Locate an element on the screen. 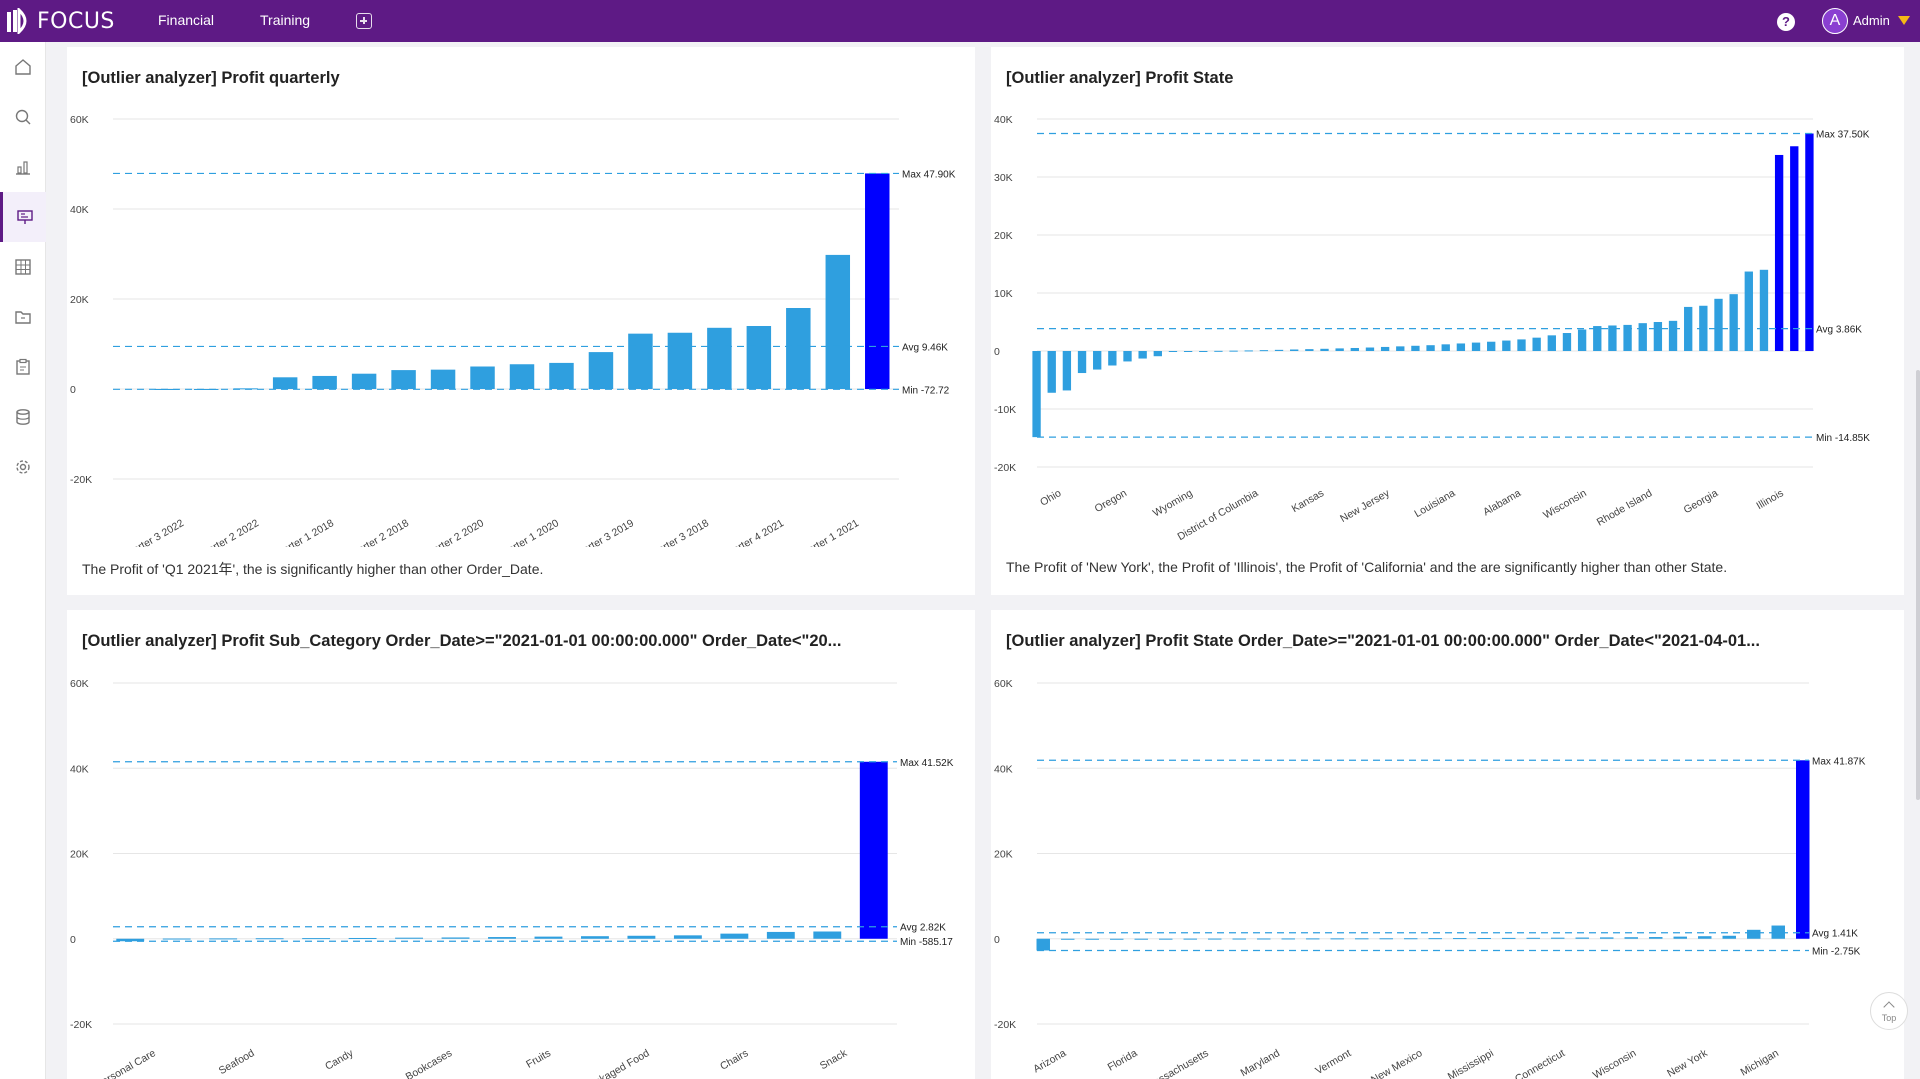 The image size is (1920, 1079). back-to-top-button: Top is located at coordinates (1889, 1011).